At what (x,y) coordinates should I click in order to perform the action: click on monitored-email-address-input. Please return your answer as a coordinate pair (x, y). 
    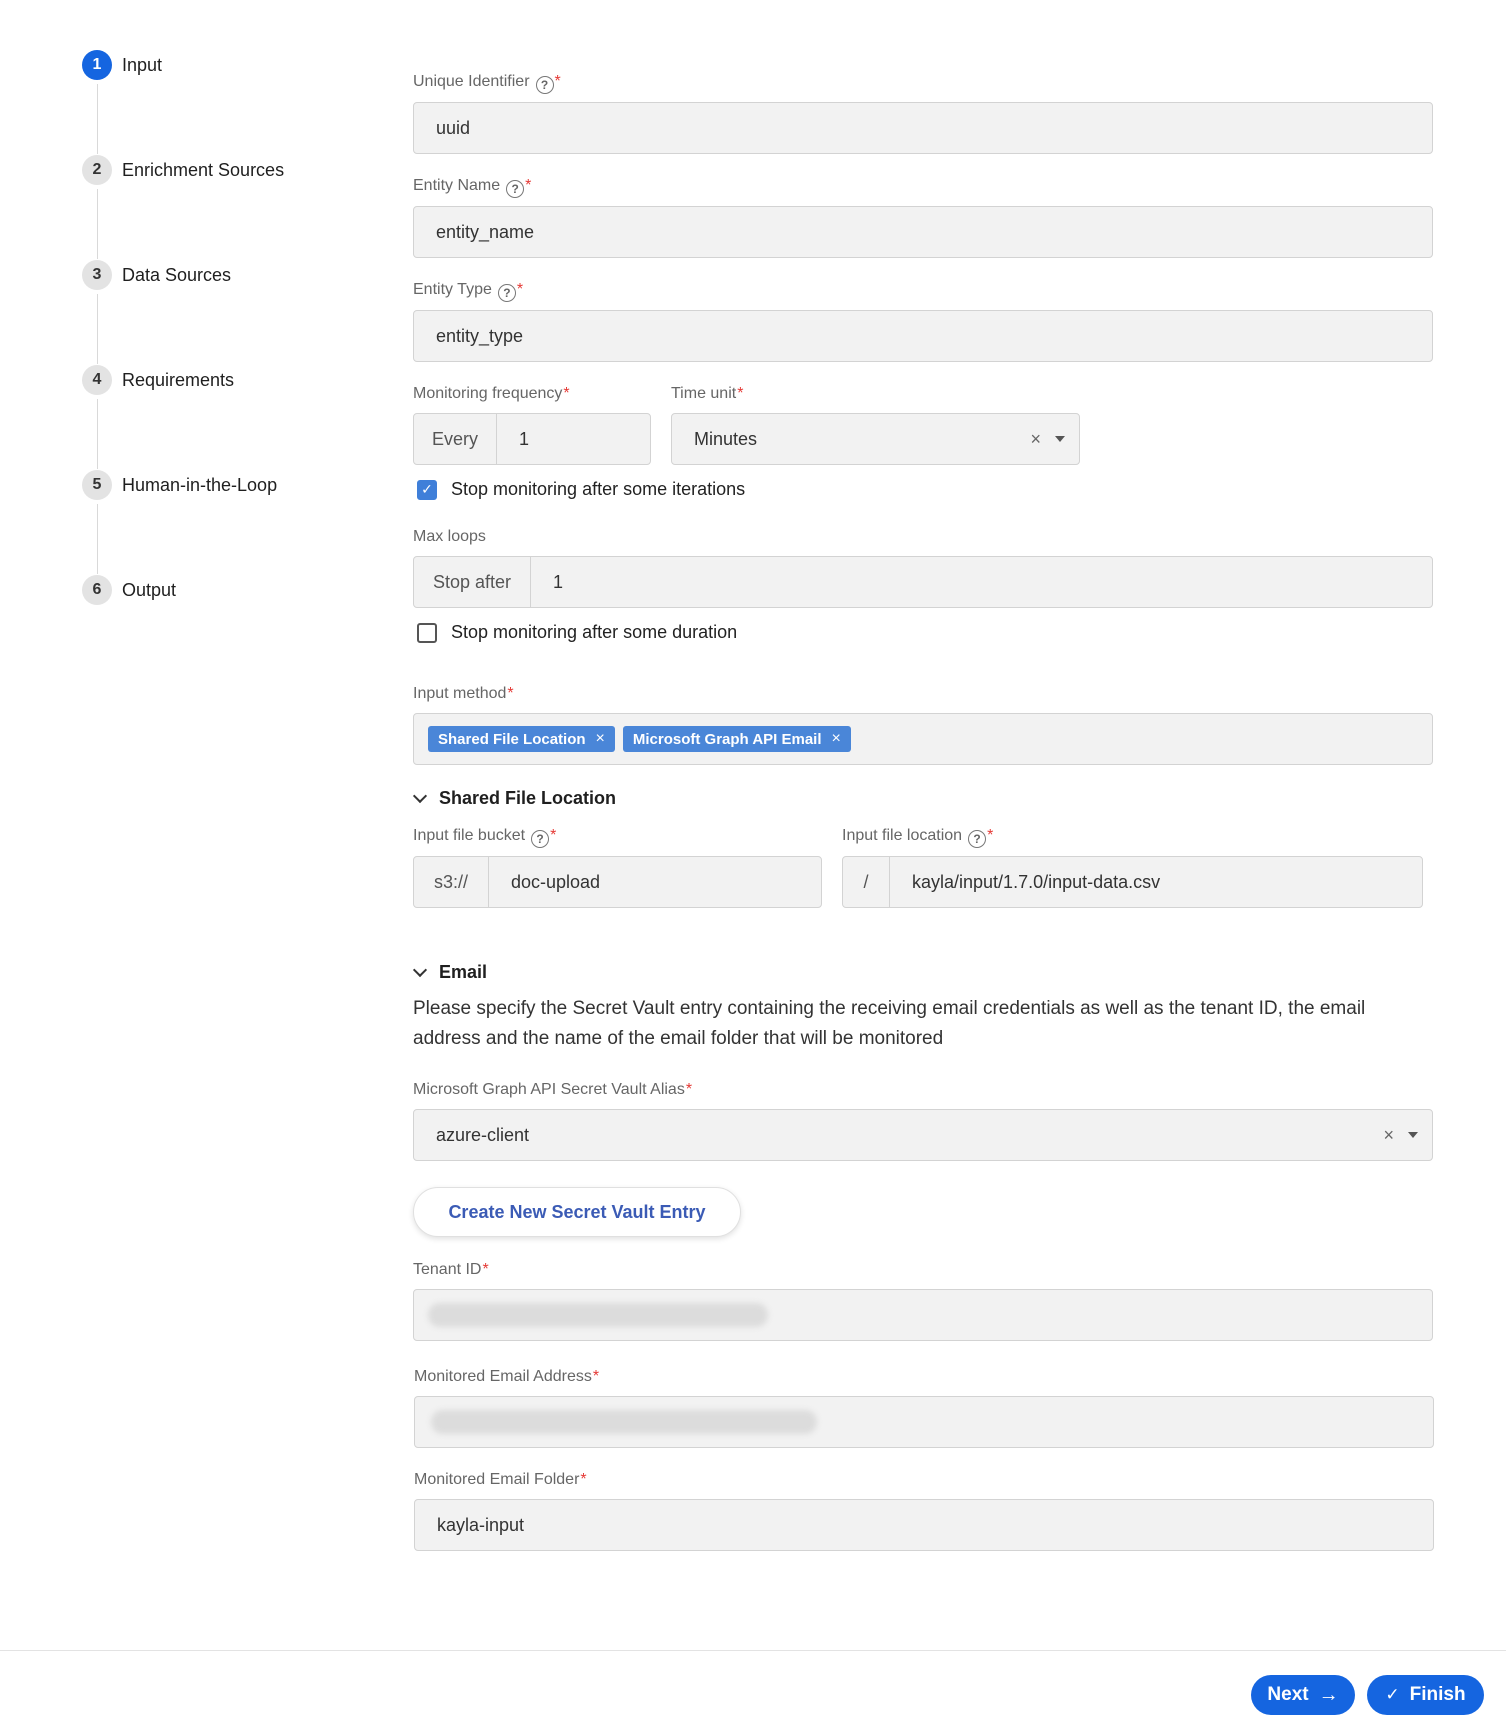
    Looking at the image, I should click on (924, 1422).